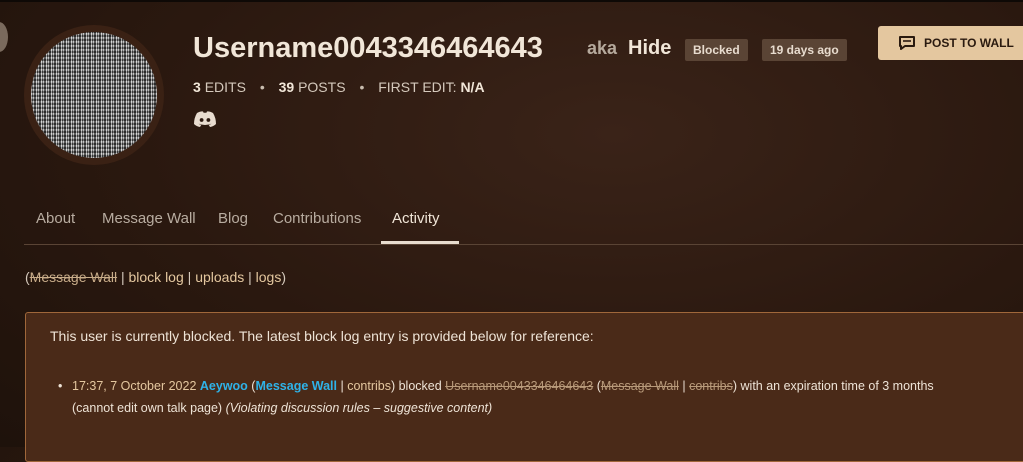 The height and width of the screenshot is (462, 1023). I want to click on posts-count: 39, so click(286, 87).